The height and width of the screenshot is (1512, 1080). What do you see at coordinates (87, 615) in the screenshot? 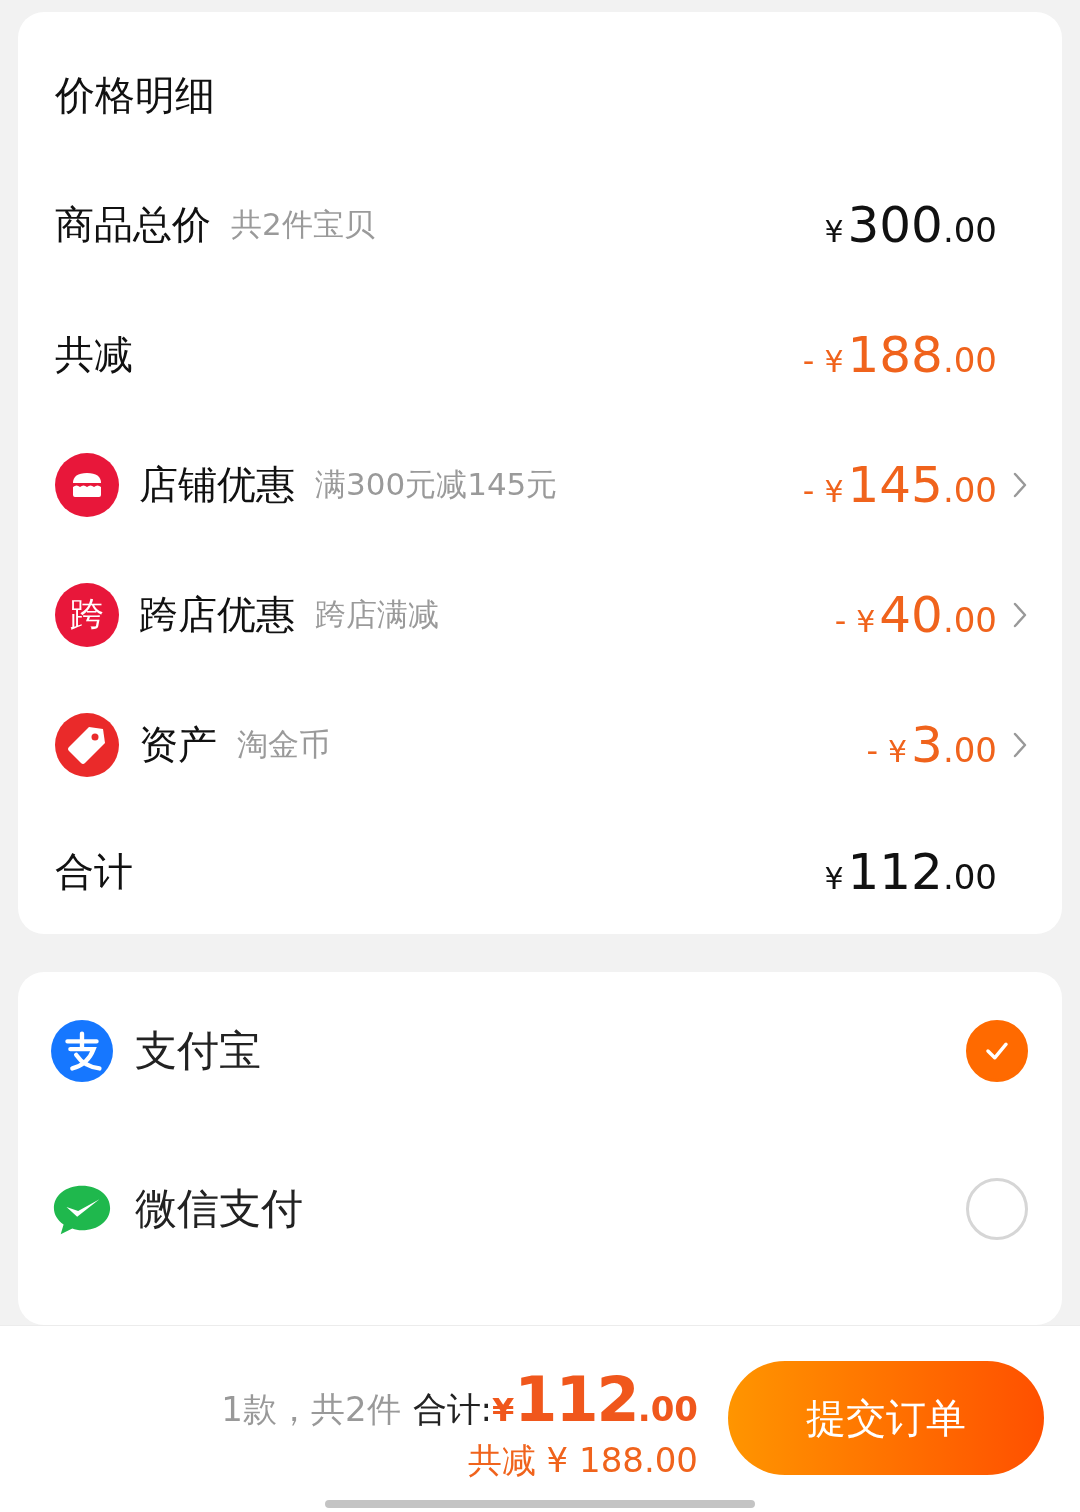
I see `badge-icon: 跨` at bounding box center [87, 615].